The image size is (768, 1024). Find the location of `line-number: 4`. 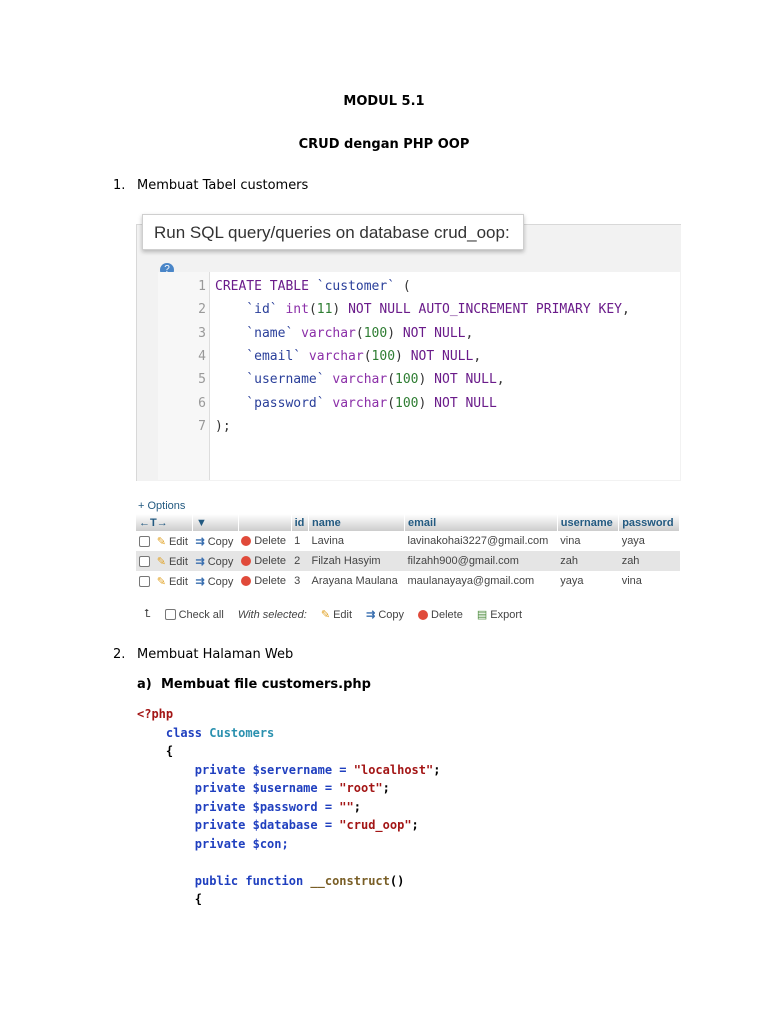

line-number: 4 is located at coordinates (202, 356).